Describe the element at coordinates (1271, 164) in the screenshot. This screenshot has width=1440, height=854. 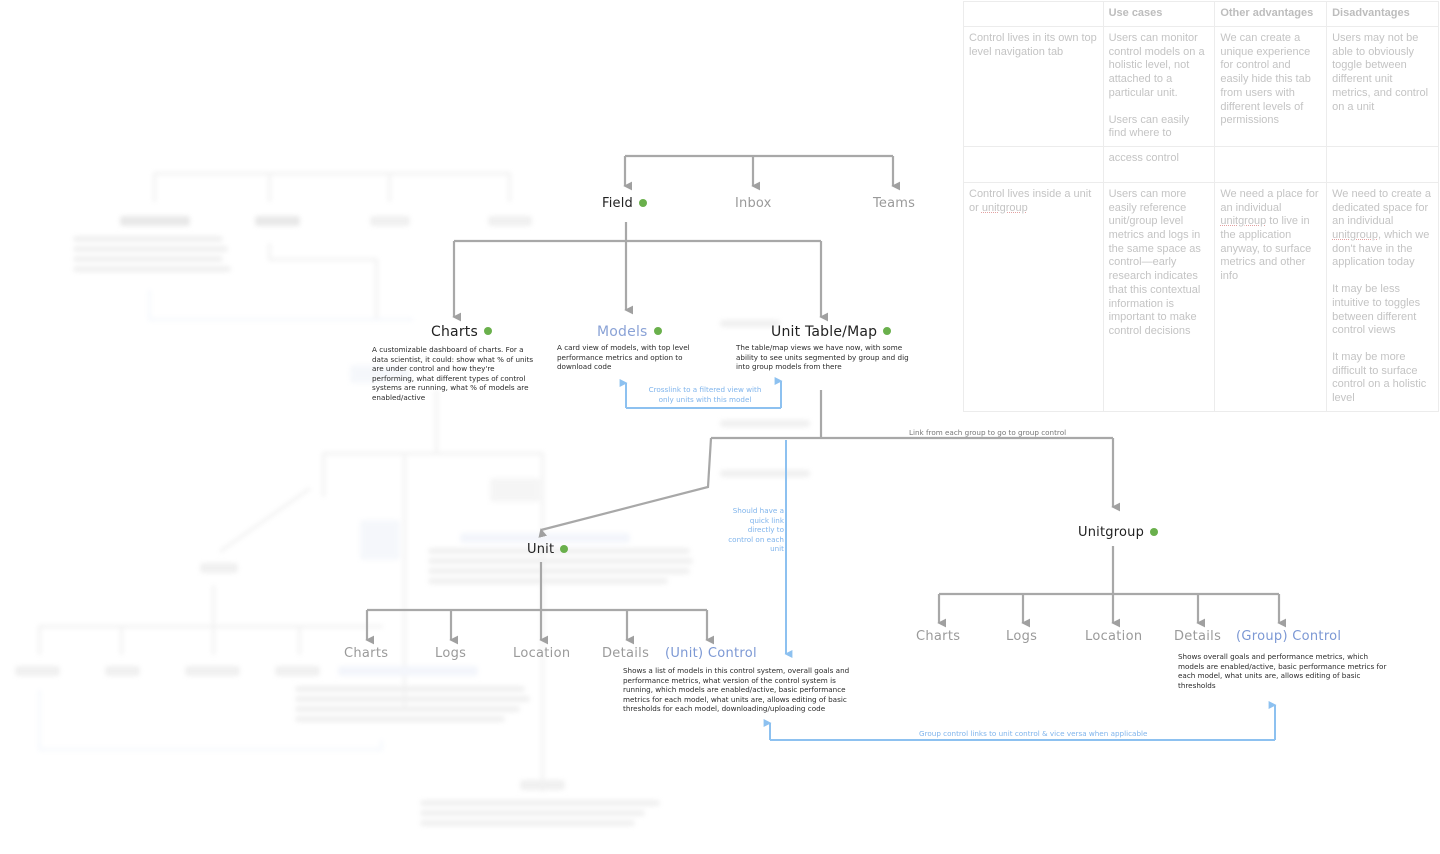
I see `table-cell-other-advantages` at that location.